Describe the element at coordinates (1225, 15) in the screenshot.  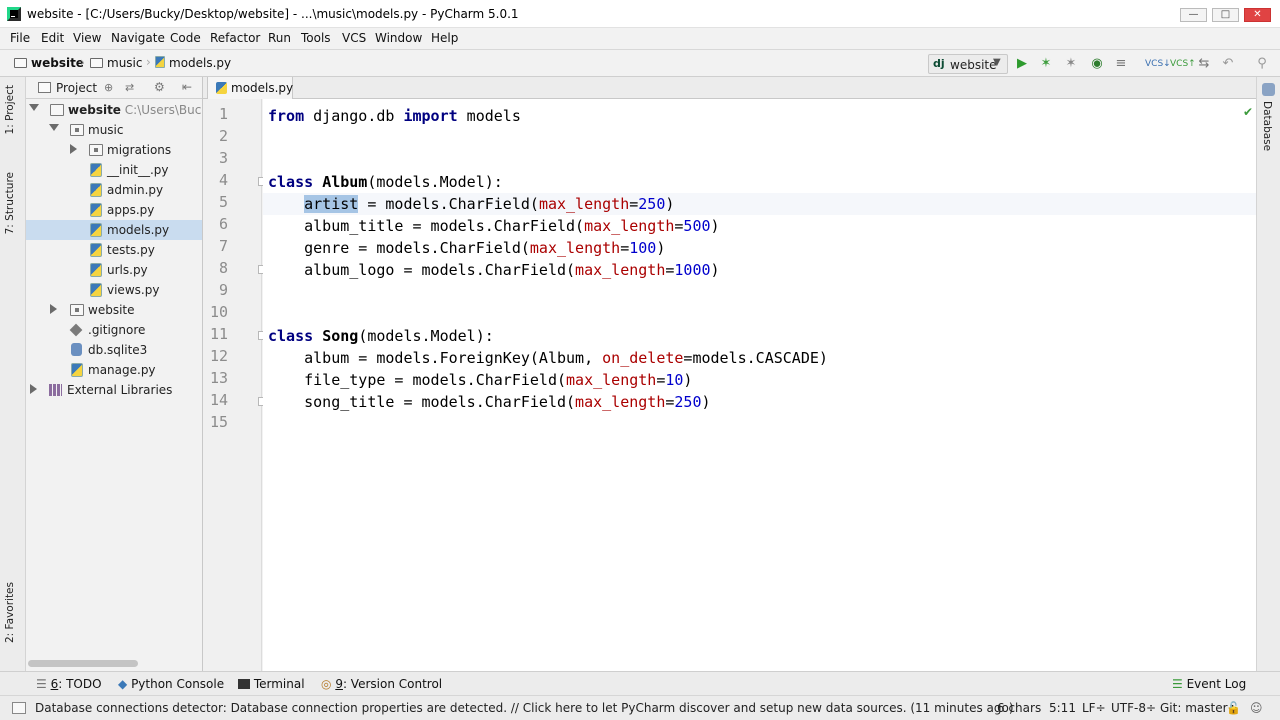
I see `maximize-button: □` at that location.